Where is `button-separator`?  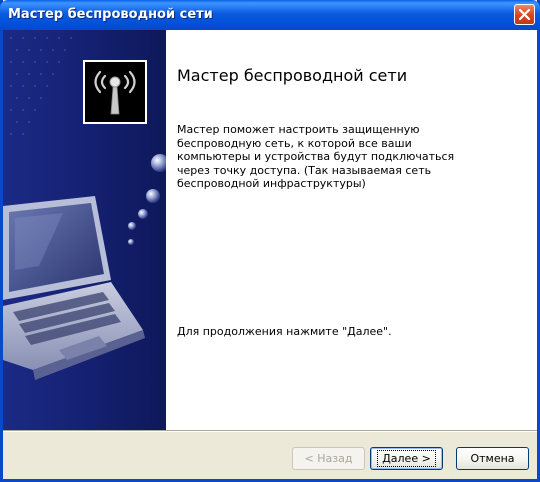 button-separator is located at coordinates (270, 431).